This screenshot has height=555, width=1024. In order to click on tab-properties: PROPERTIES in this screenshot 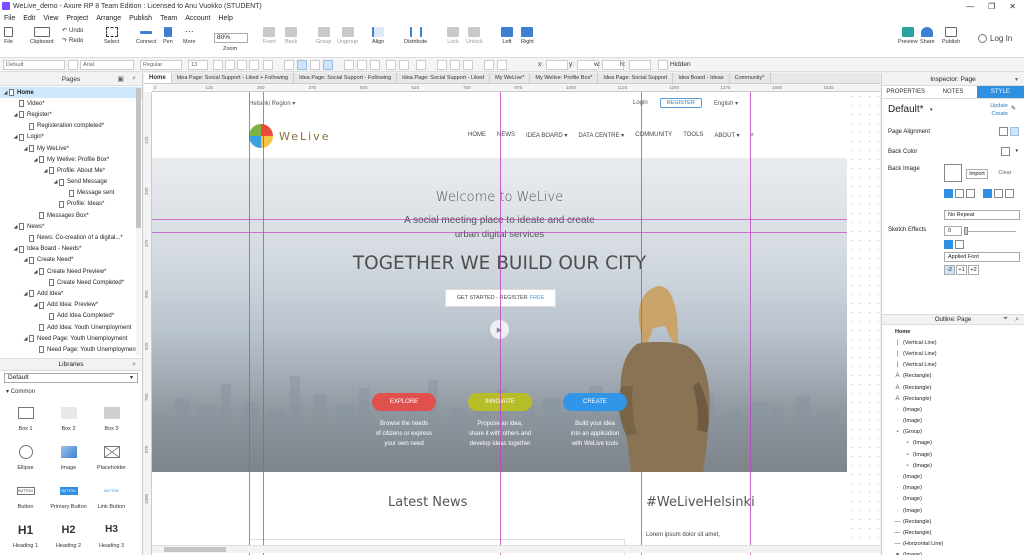, I will do `click(905, 92)`.